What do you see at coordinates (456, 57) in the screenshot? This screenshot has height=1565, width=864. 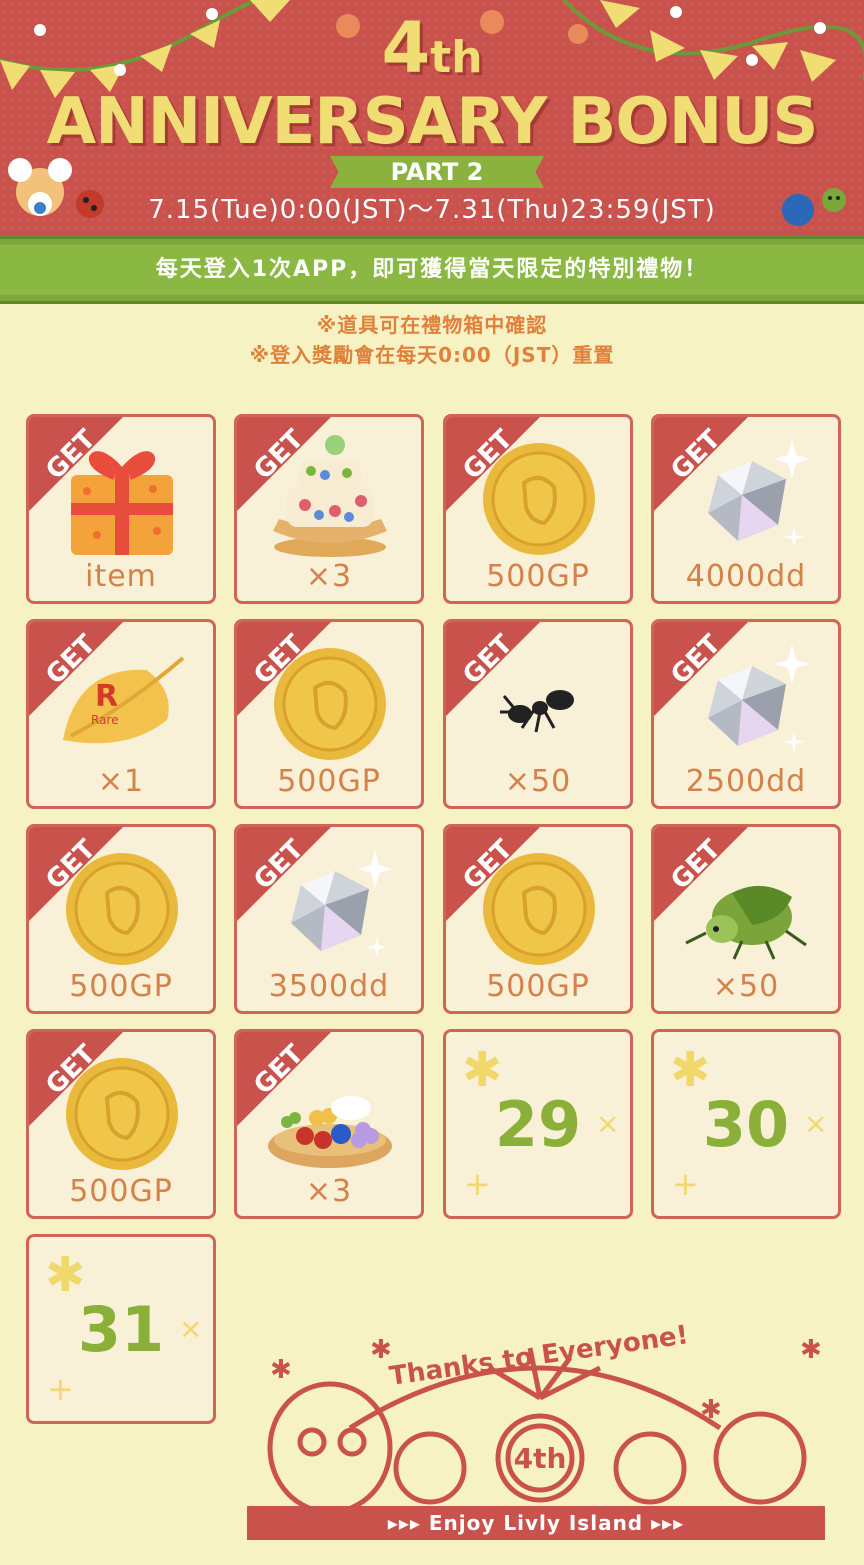 I see `anniversary-suffix: th` at bounding box center [456, 57].